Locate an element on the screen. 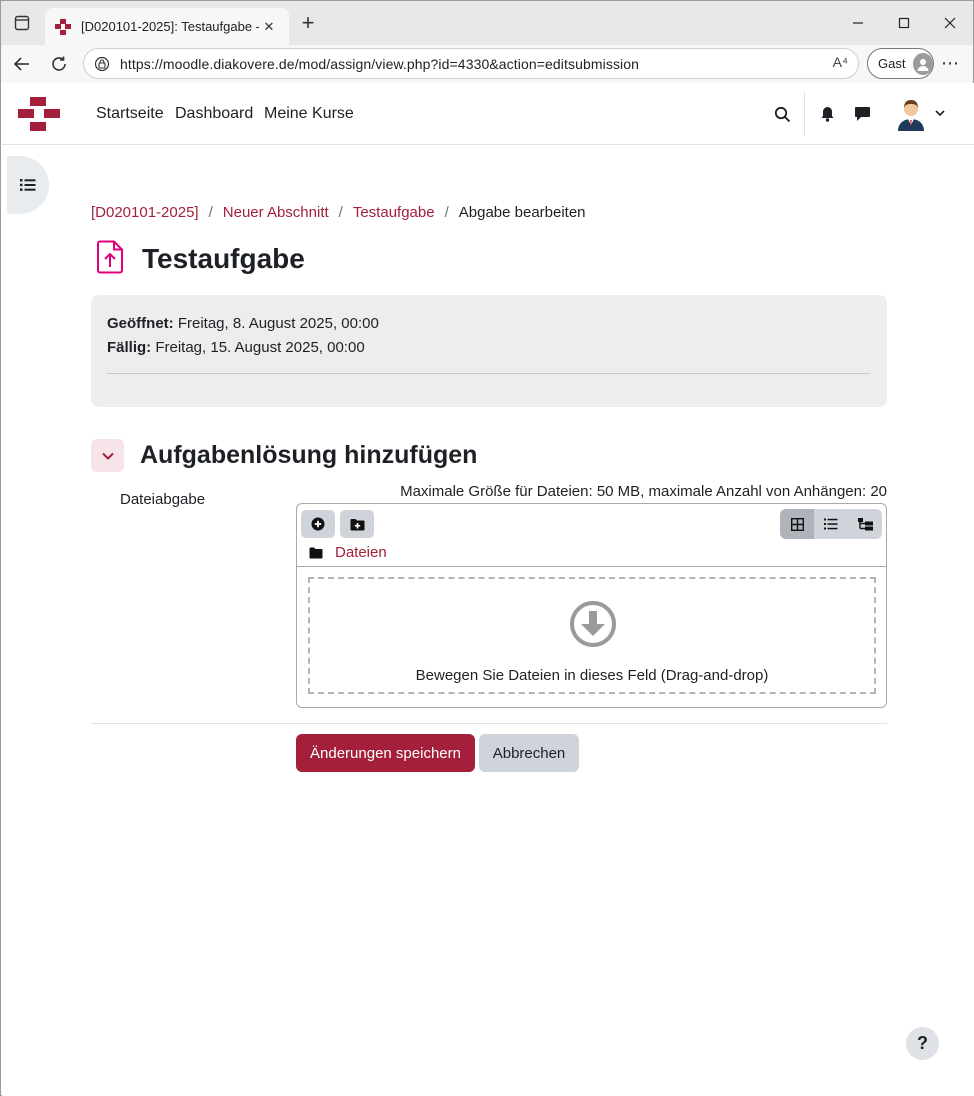 The width and height of the screenshot is (974, 1096). profile-button: Gast is located at coordinates (900, 63).